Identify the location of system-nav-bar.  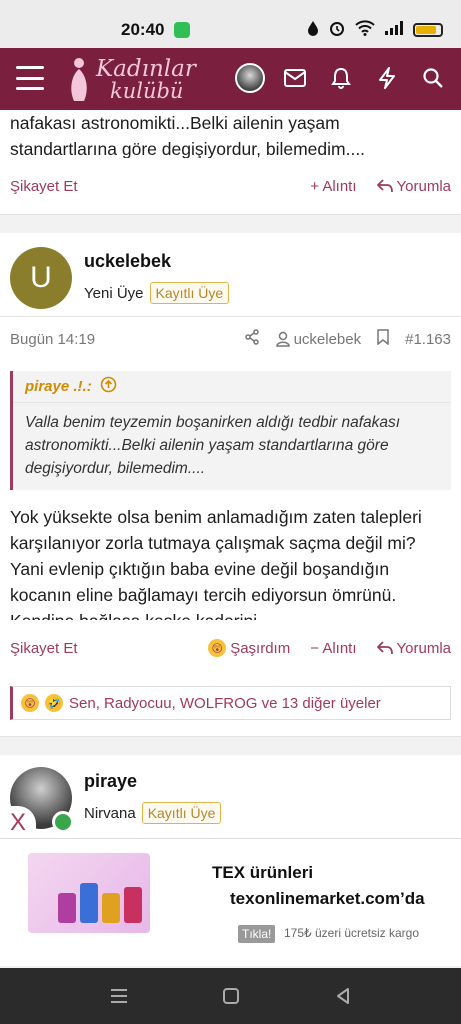
(230, 996).